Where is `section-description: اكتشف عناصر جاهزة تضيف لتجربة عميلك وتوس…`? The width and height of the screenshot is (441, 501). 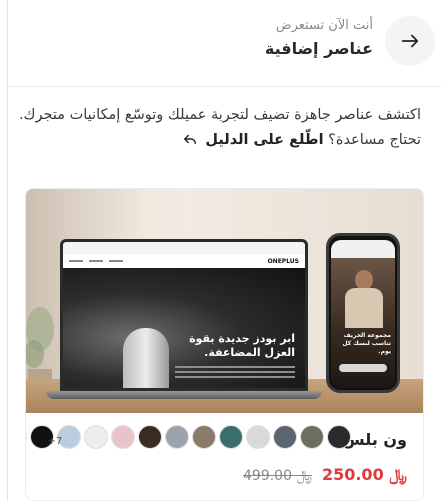
section-description: اكتشف عناصر جاهزة تضيف لتجربة عميلك وتوس… is located at coordinates (217, 128).